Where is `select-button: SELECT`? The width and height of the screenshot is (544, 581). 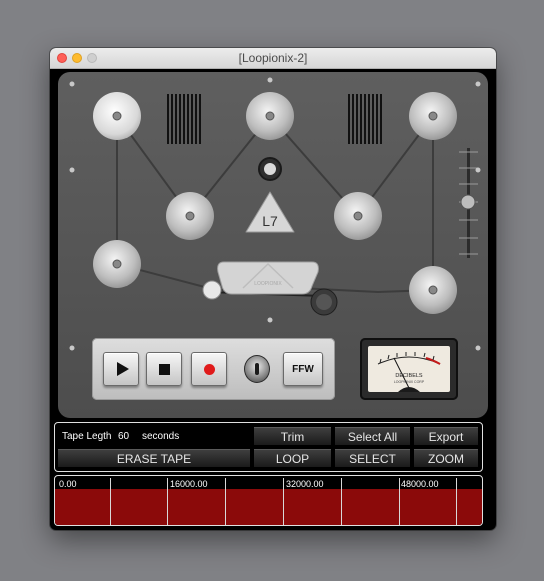
select-button: SELECT is located at coordinates (372, 458).